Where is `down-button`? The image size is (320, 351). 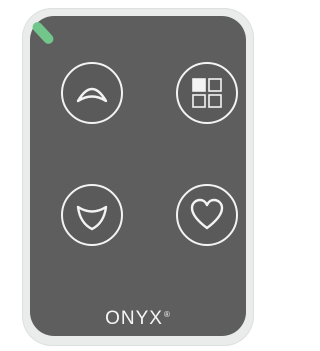 down-button is located at coordinates (92, 215).